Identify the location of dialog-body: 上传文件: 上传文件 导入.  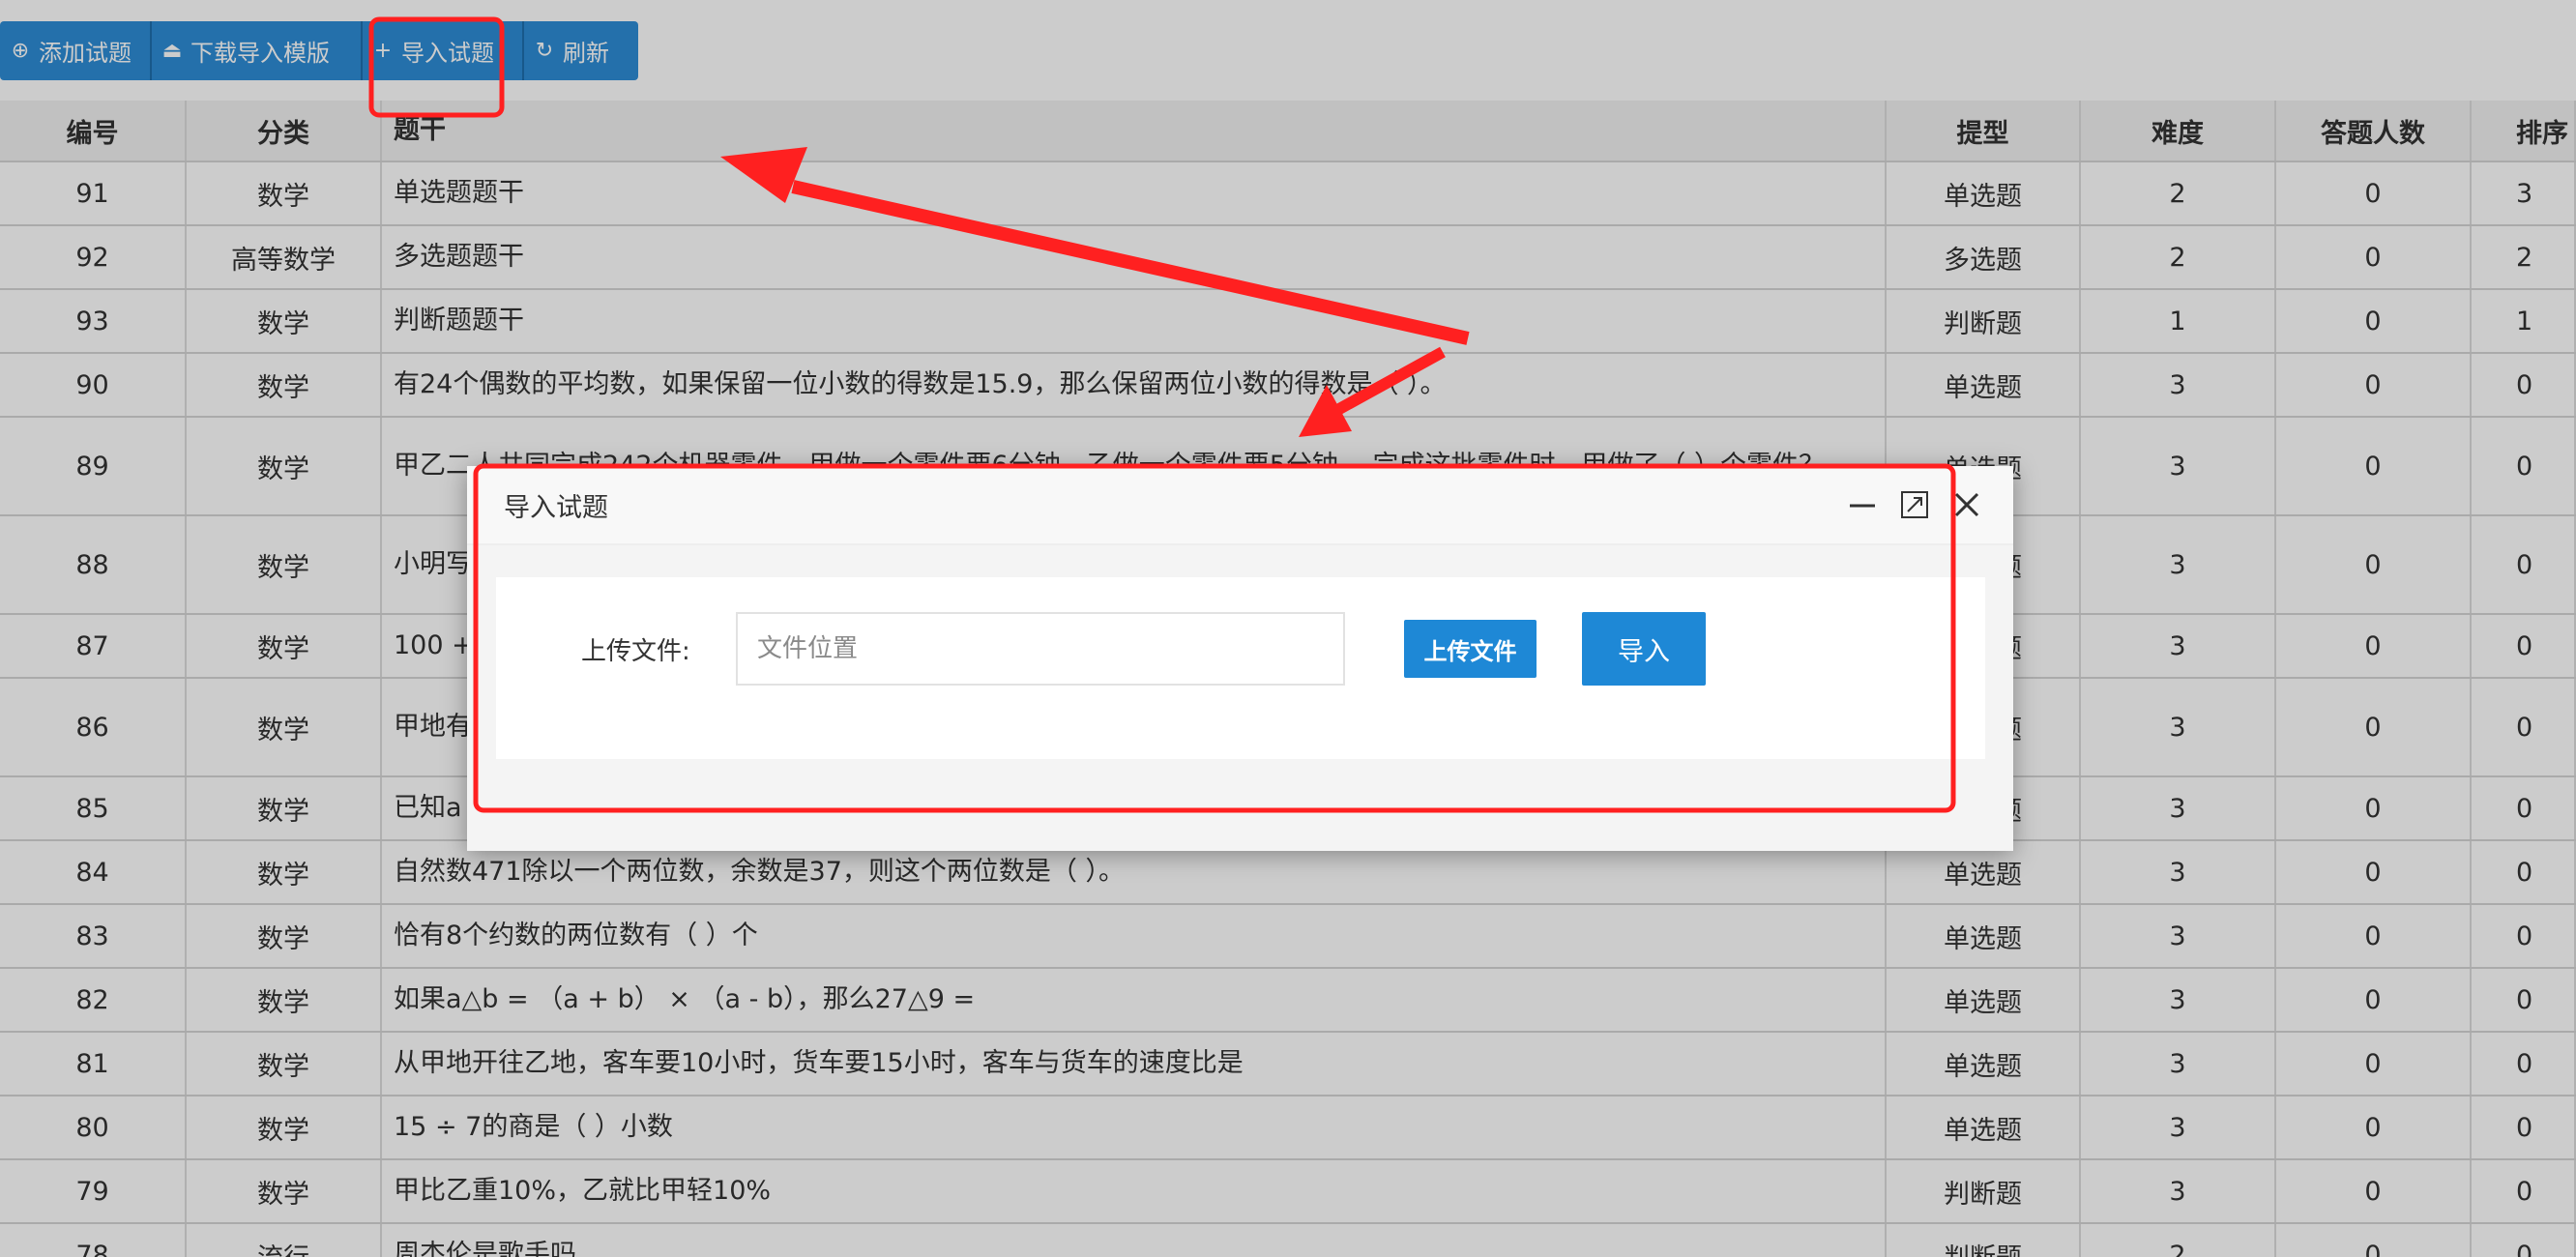
(1240, 668).